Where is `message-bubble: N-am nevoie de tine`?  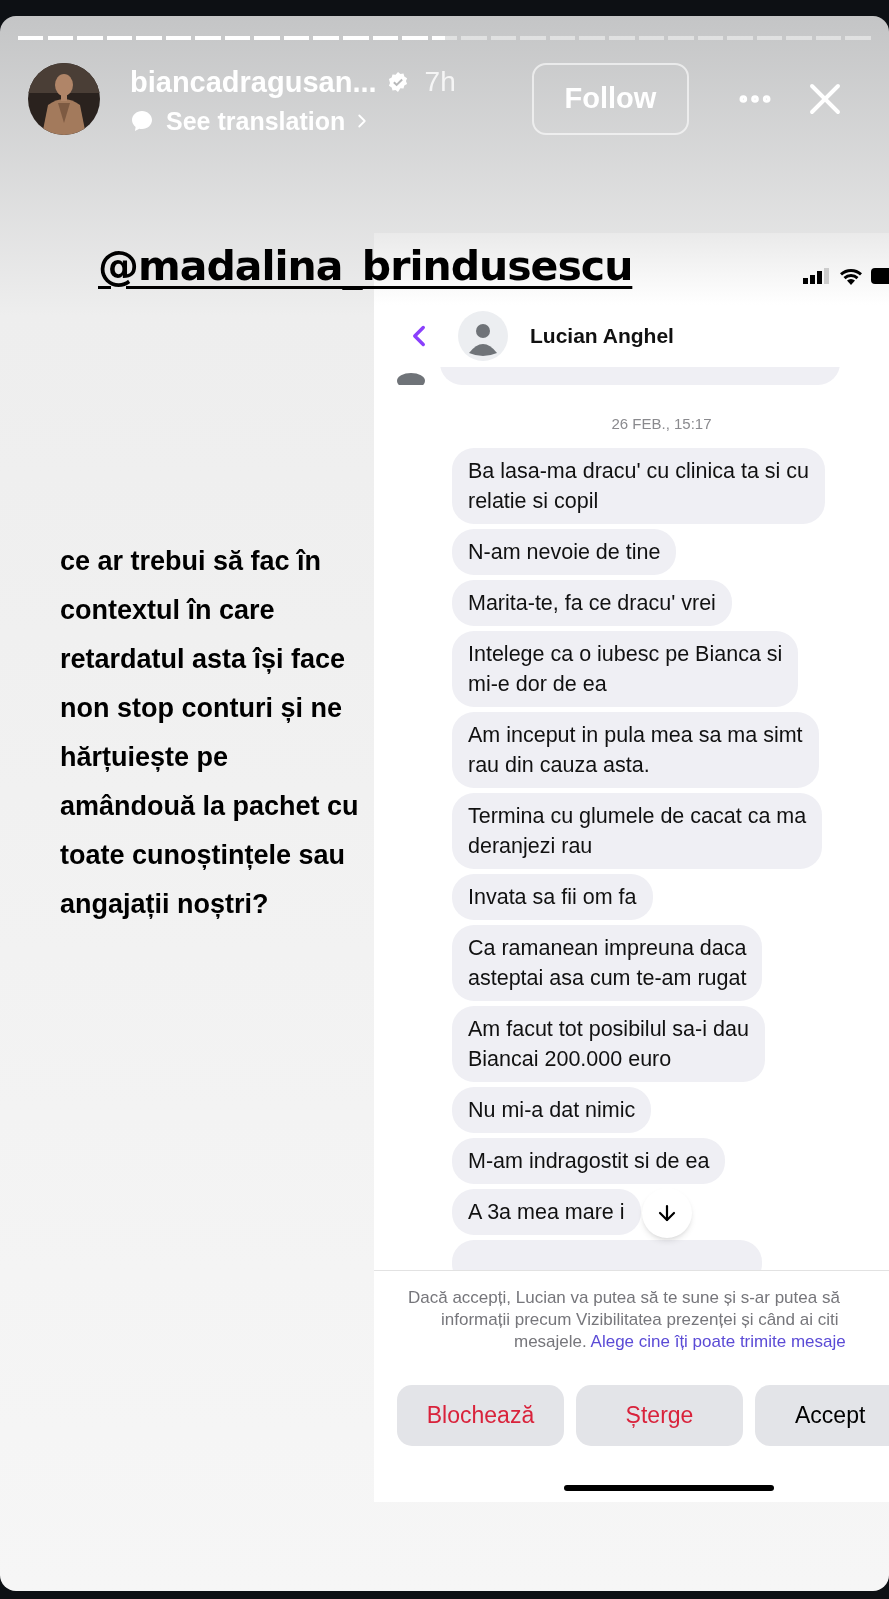 message-bubble: N-am nevoie de tine is located at coordinates (564, 551).